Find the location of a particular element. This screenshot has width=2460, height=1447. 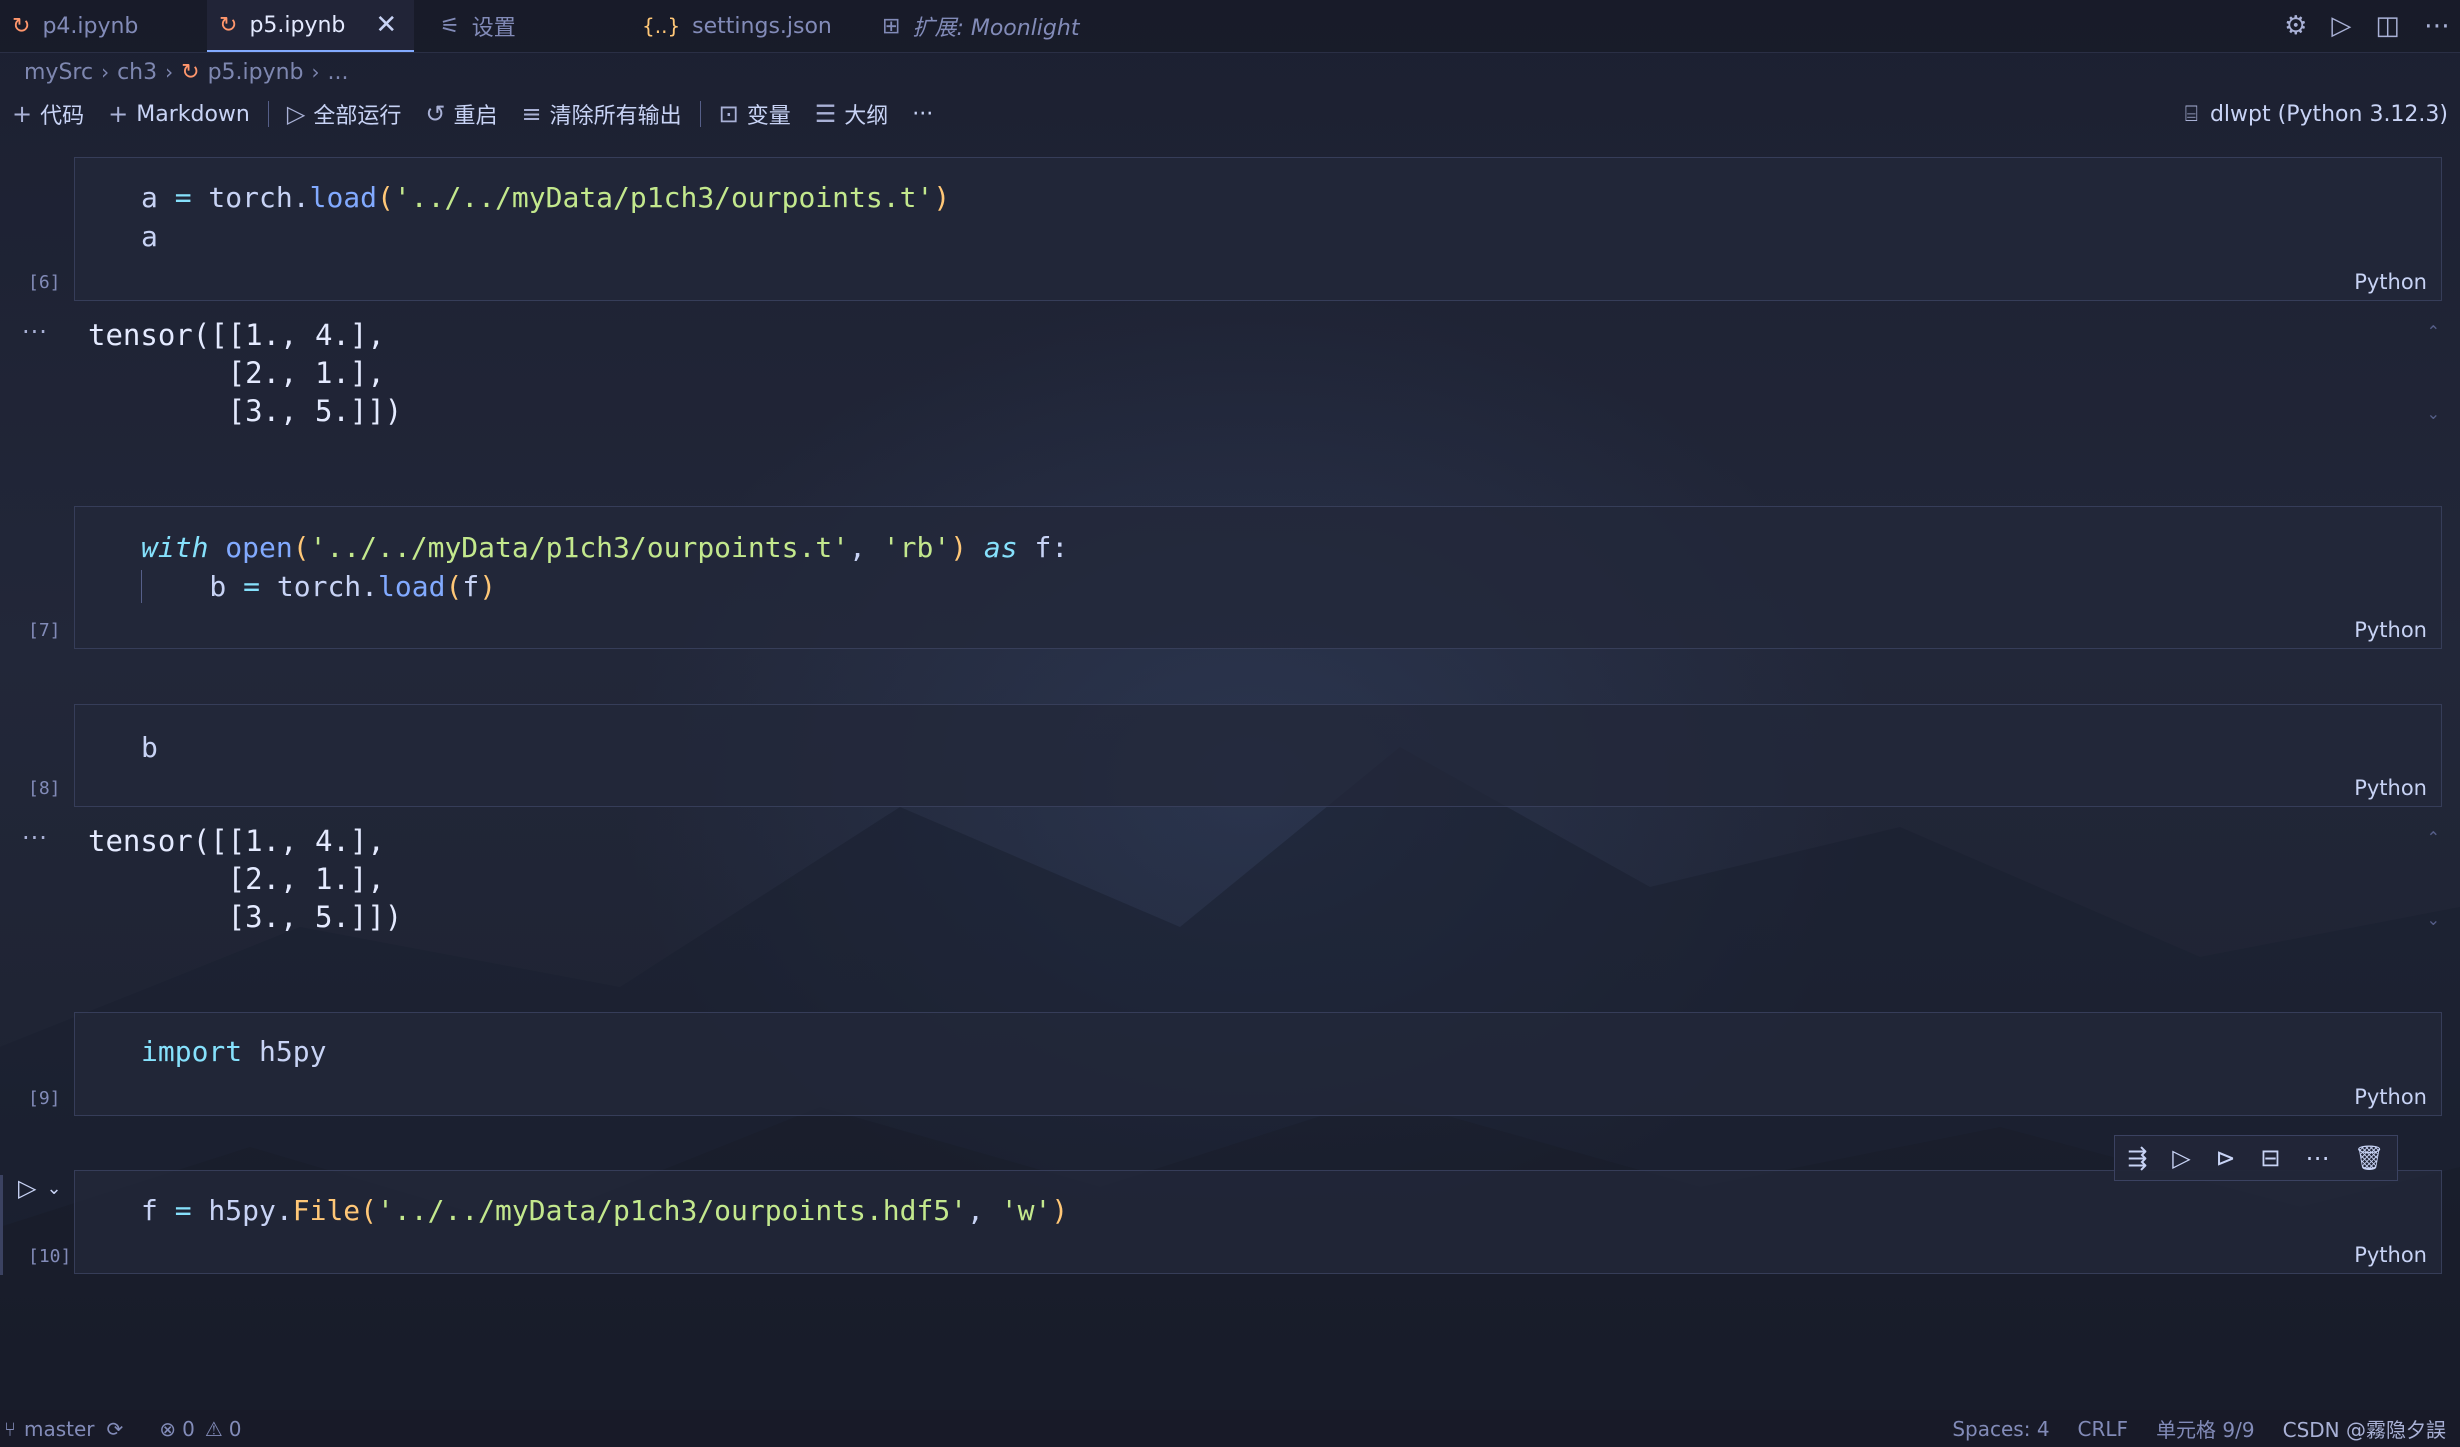

sync-icon: ⟳ is located at coordinates (115, 1429).